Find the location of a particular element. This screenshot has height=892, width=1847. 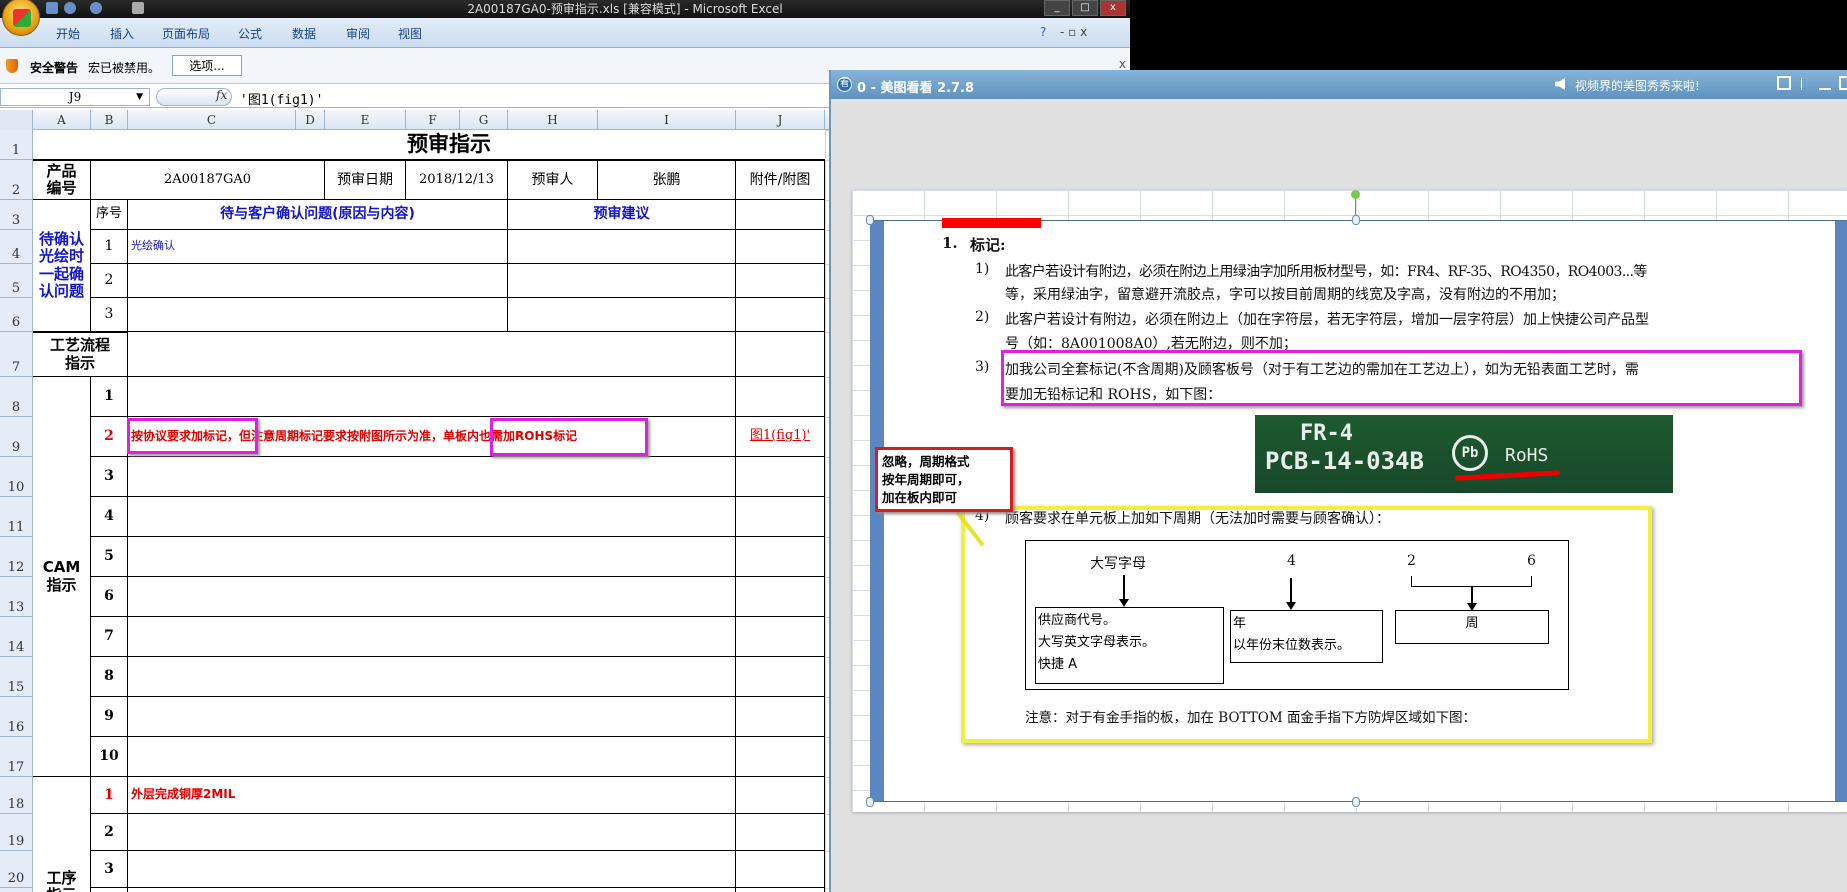

save-icon is located at coordinates (52, 8).